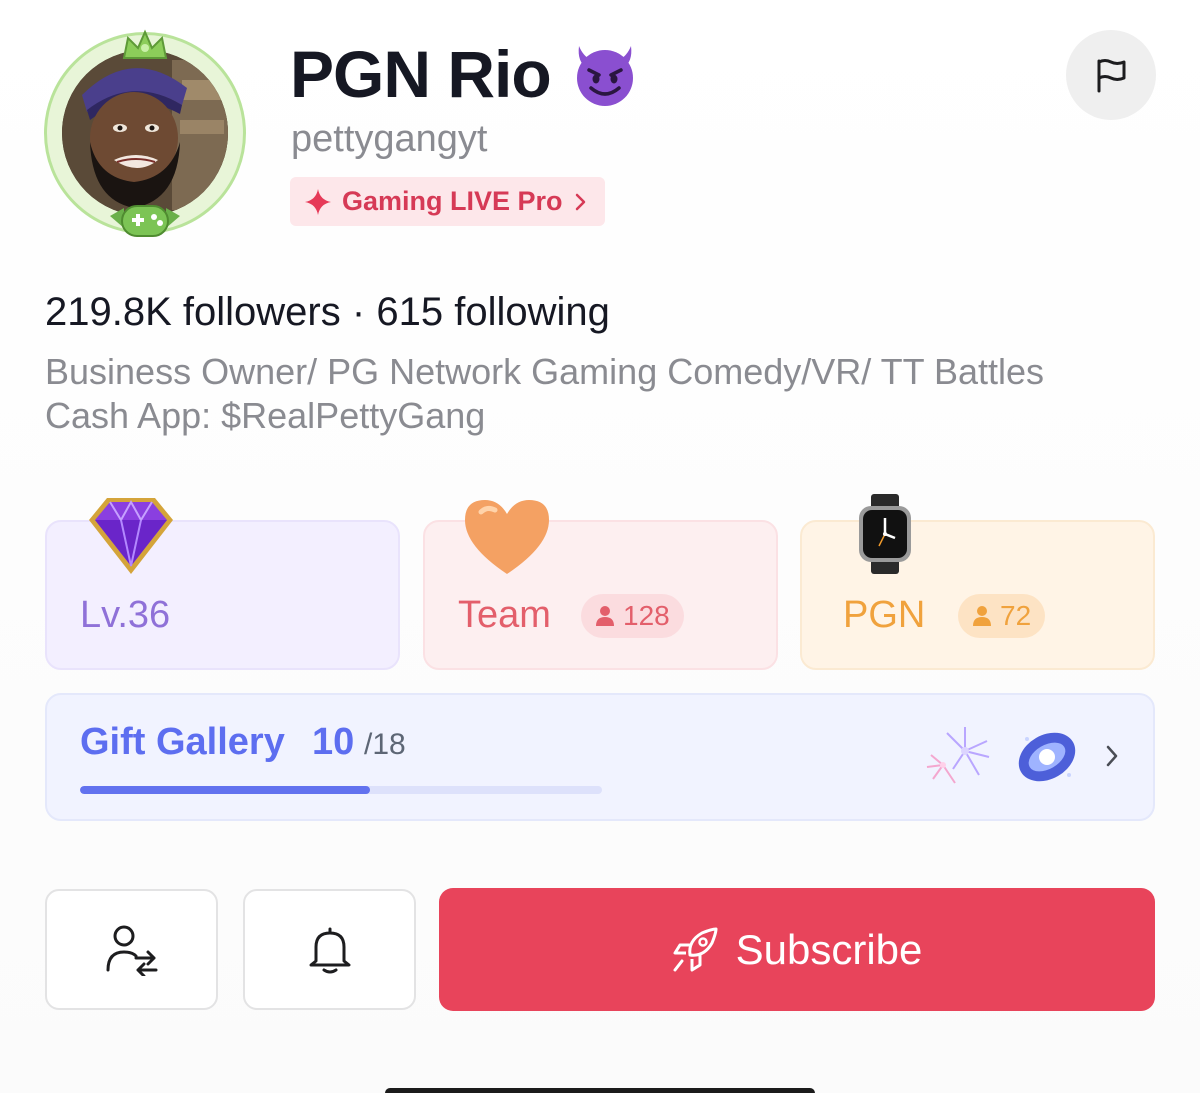  What do you see at coordinates (695, 949) in the screenshot?
I see `rocket-icon` at bounding box center [695, 949].